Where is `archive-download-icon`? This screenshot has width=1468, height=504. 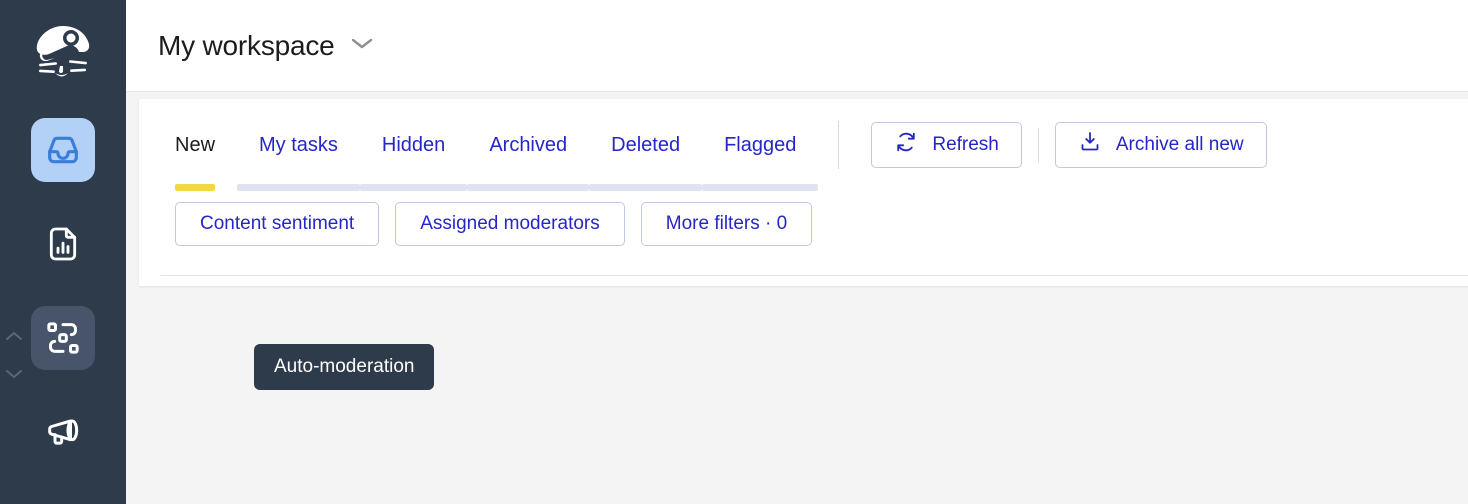
archive-download-icon is located at coordinates (1090, 145).